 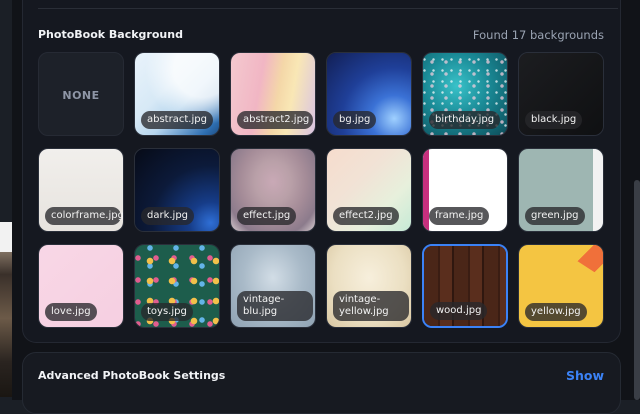 I want to click on background-label: dark.jpg, so click(x=168, y=216).